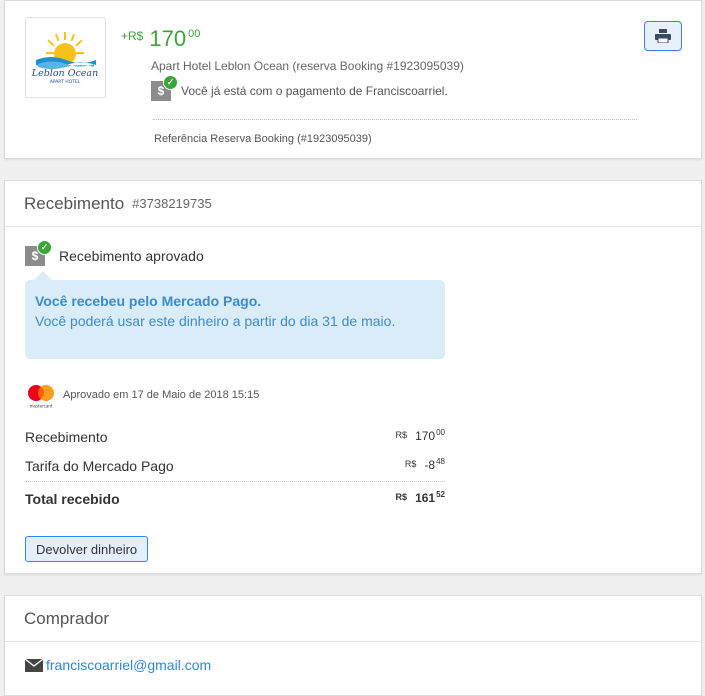 Image resolution: width=705 pixels, height=696 pixels. Describe the element at coordinates (235, 436) in the screenshot. I see `receipt-row: Recebimento R$ 170 00` at that location.